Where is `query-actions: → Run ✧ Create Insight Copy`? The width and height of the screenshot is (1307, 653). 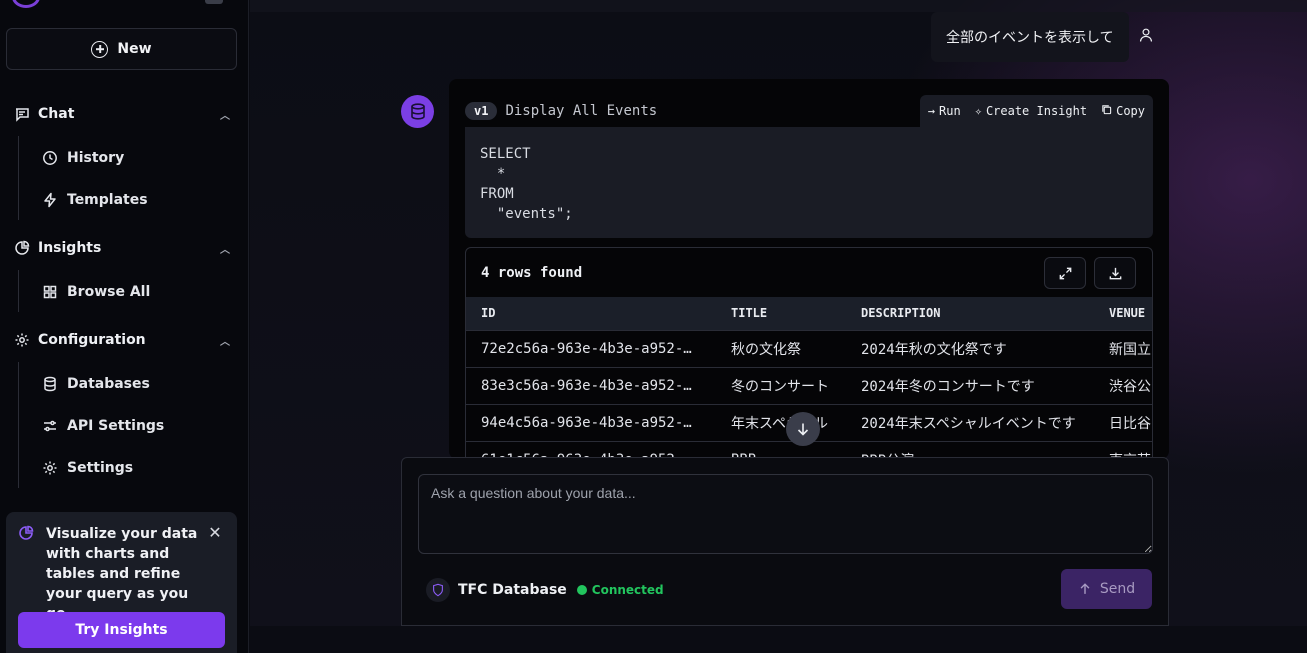
query-actions: → Run ✧ Create Insight Copy is located at coordinates (1036, 111).